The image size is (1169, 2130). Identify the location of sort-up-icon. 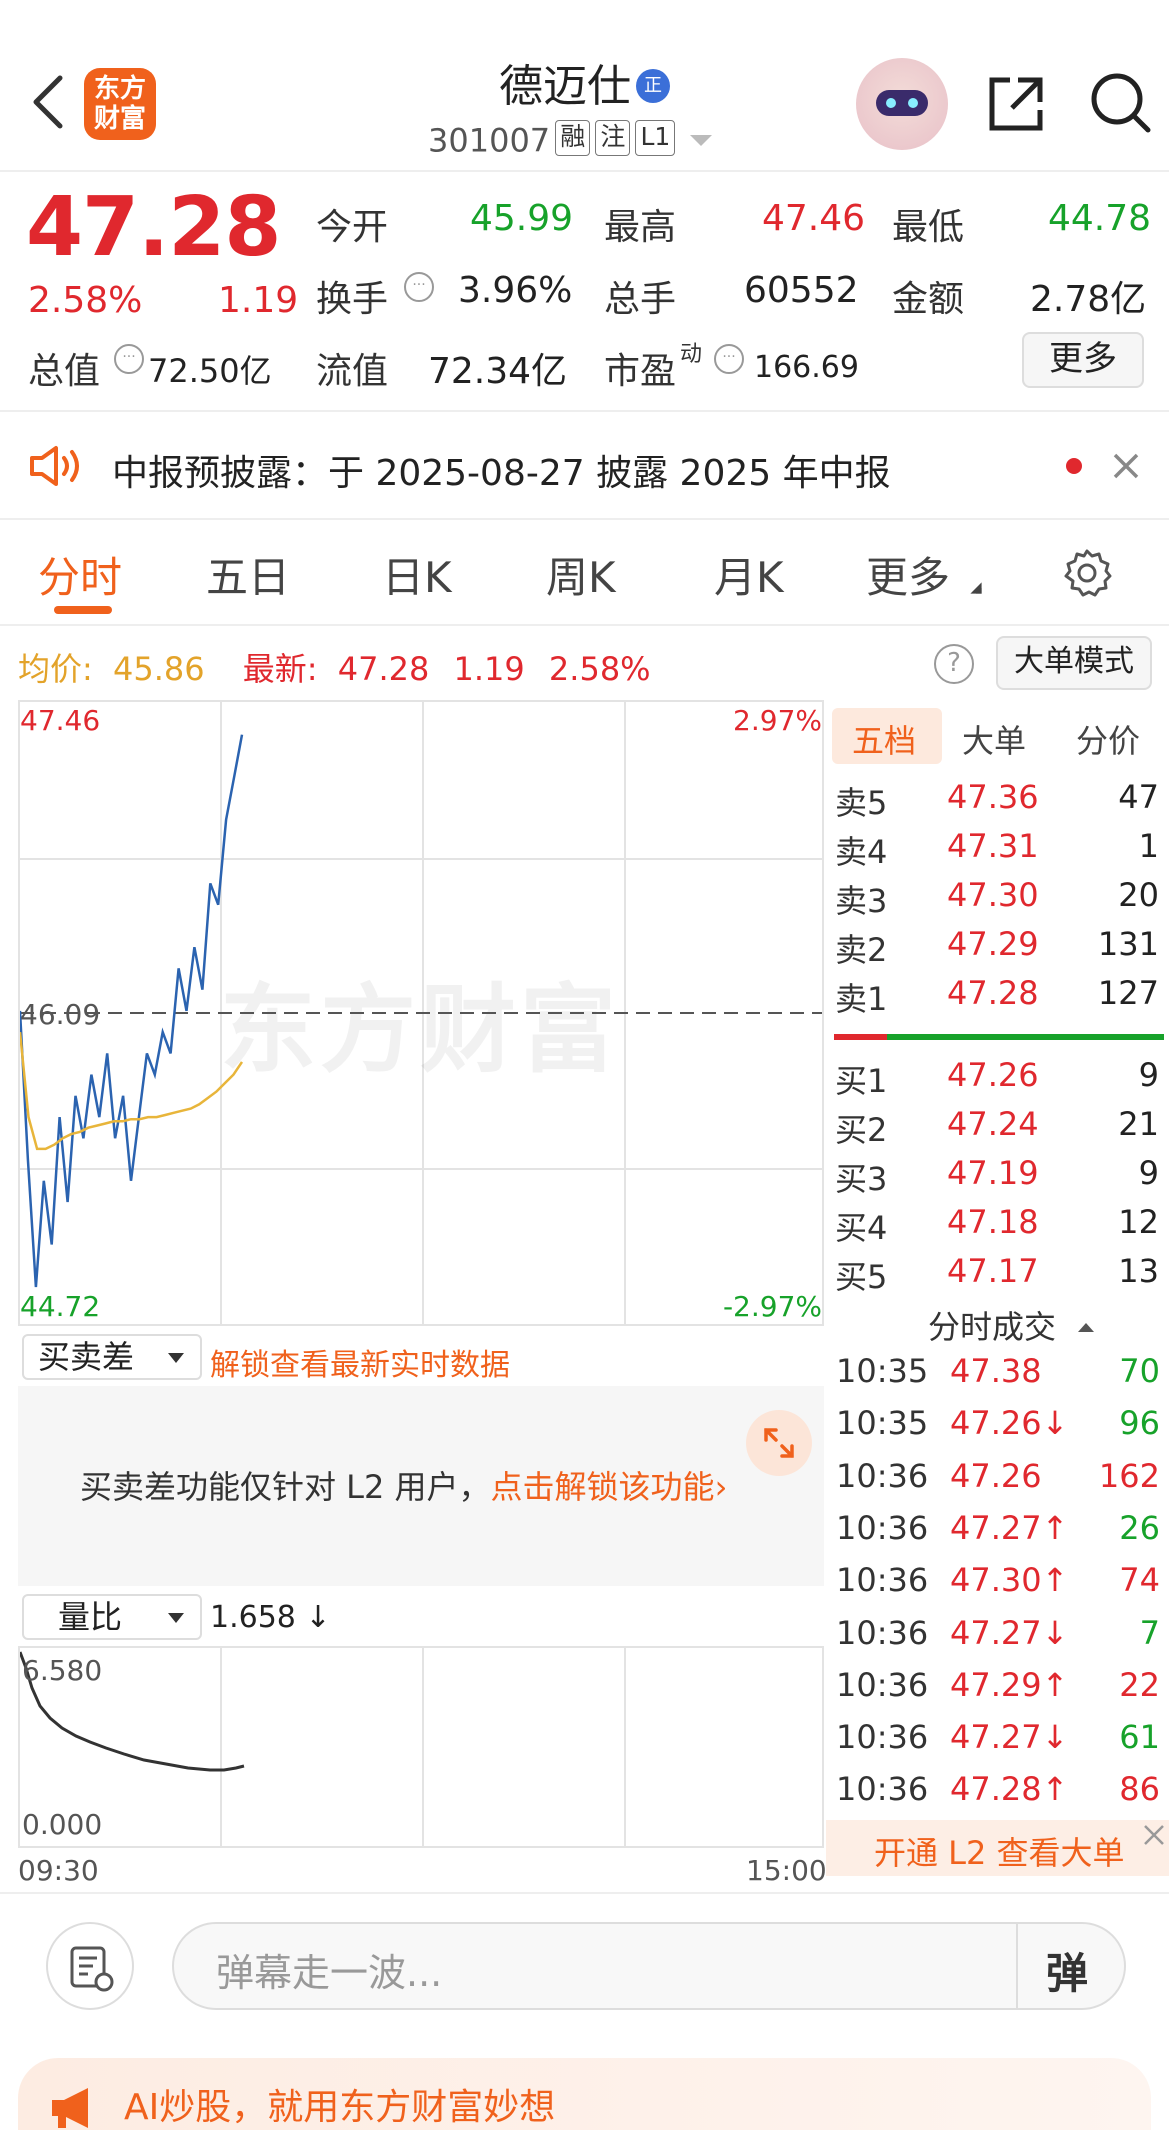
(1086, 1327).